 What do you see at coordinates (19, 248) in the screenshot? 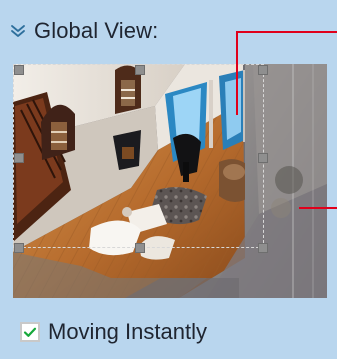
I see `resize-handle-bottom-left` at bounding box center [19, 248].